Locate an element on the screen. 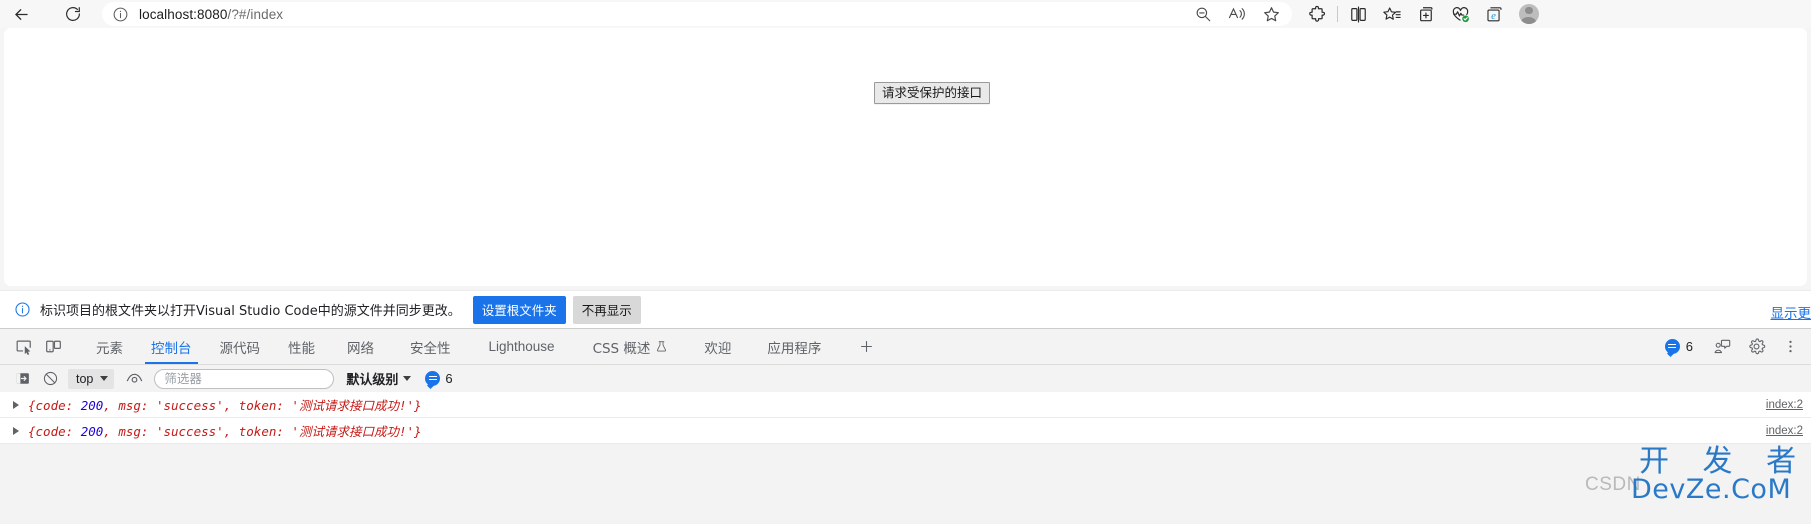 The height and width of the screenshot is (524, 1811). tab-performance: 性能 is located at coordinates (301, 346).